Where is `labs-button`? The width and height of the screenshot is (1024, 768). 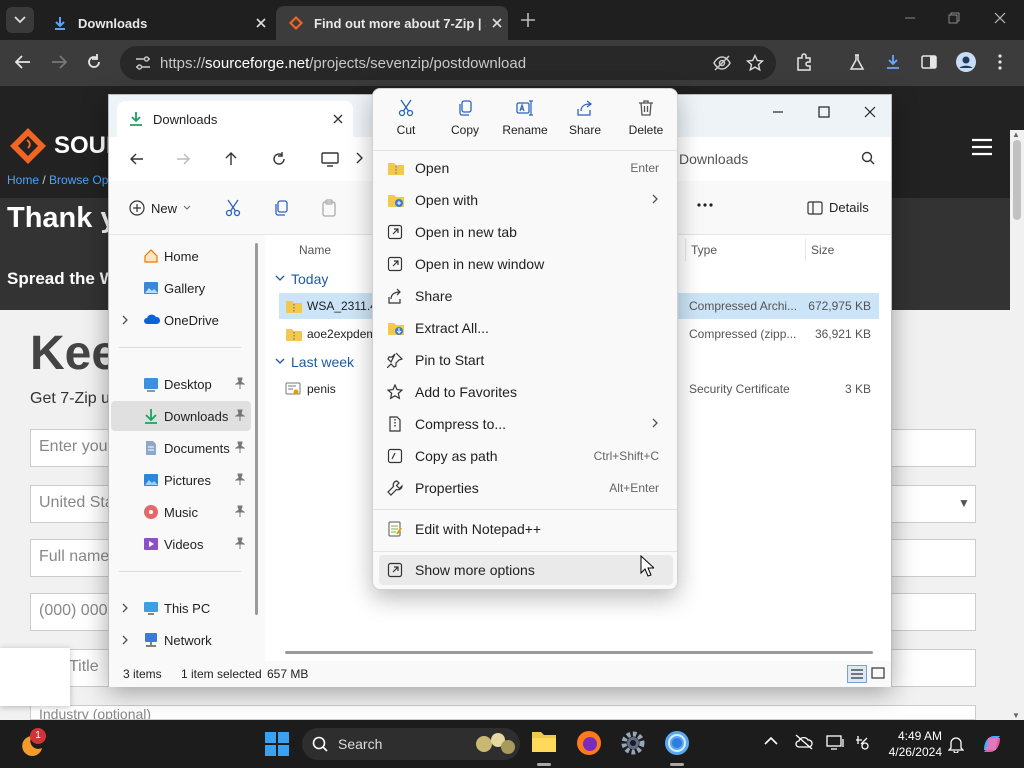
labs-button is located at coordinates (857, 62).